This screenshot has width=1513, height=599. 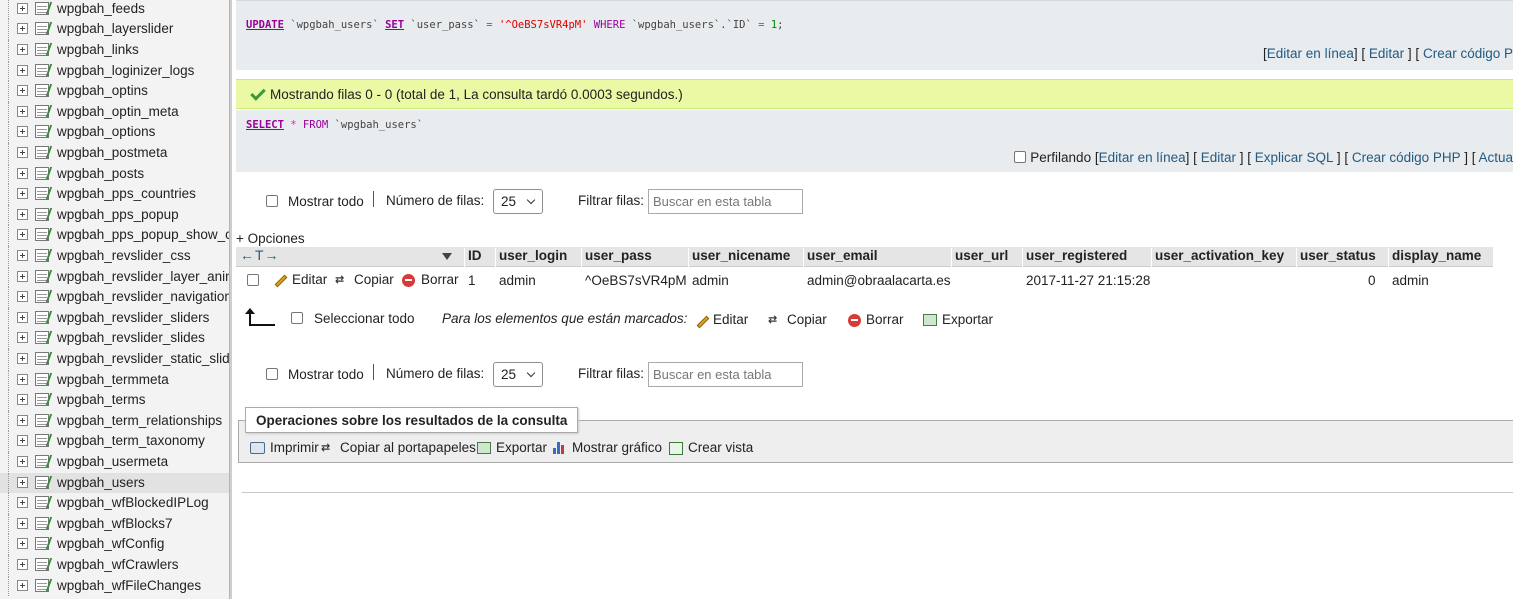 What do you see at coordinates (807, 319) in the screenshot?
I see `bulk-copy-button: Copiar` at bounding box center [807, 319].